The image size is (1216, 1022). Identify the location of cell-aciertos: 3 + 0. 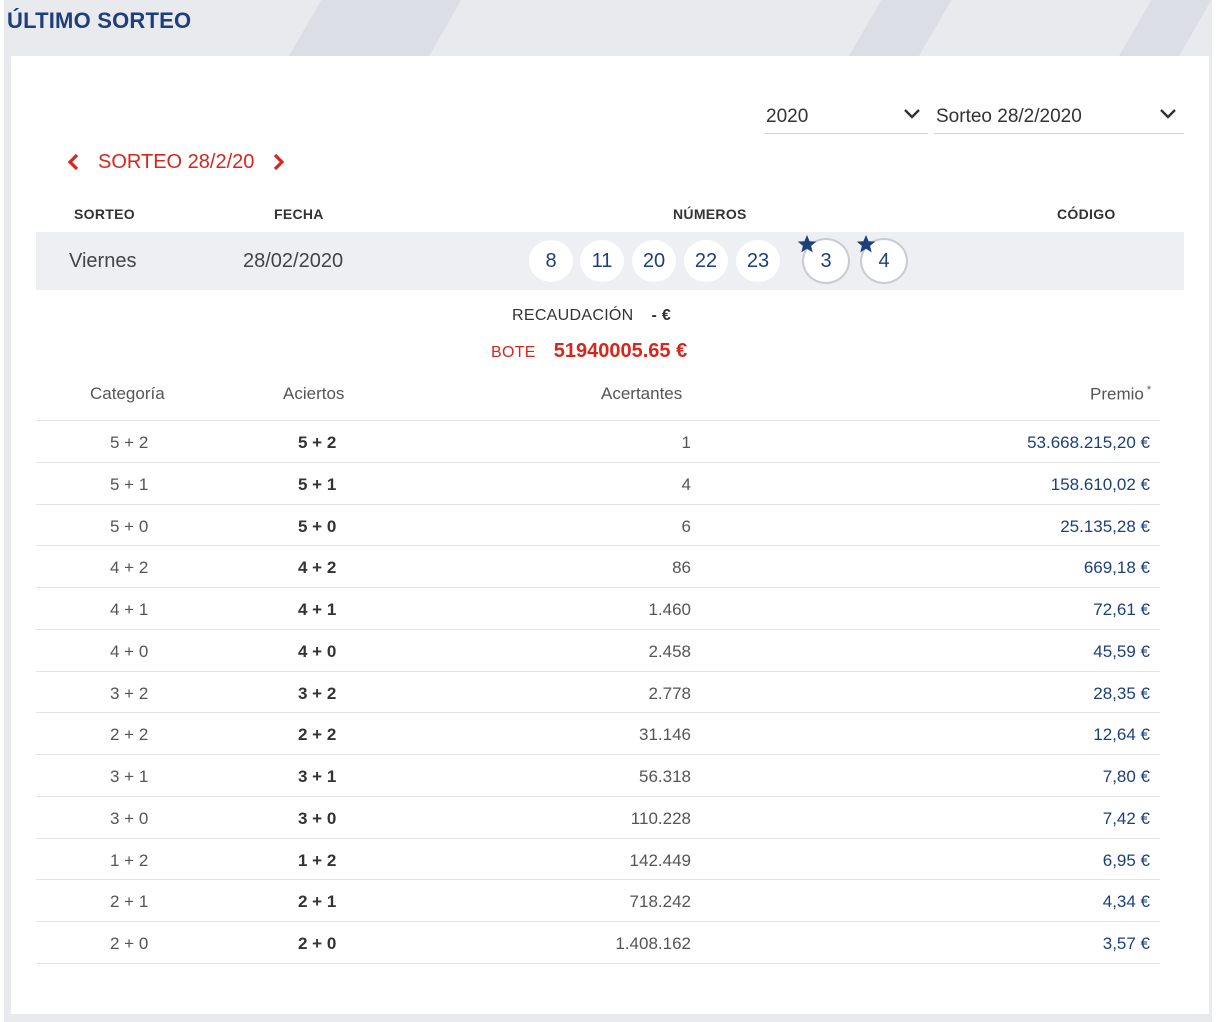
(317, 818).